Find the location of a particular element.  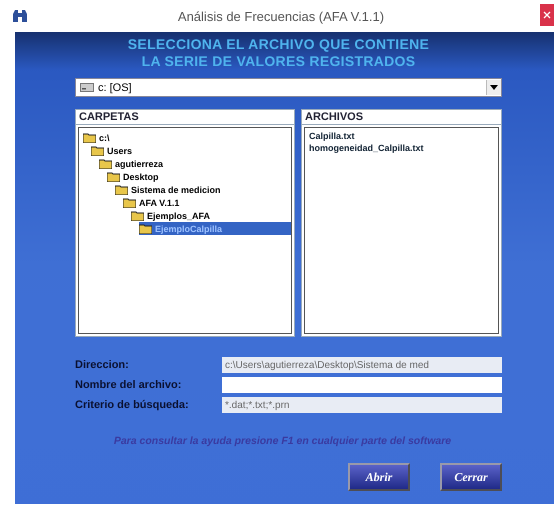

file-item: homogeneidad_Calpilla.txt is located at coordinates (401, 149).